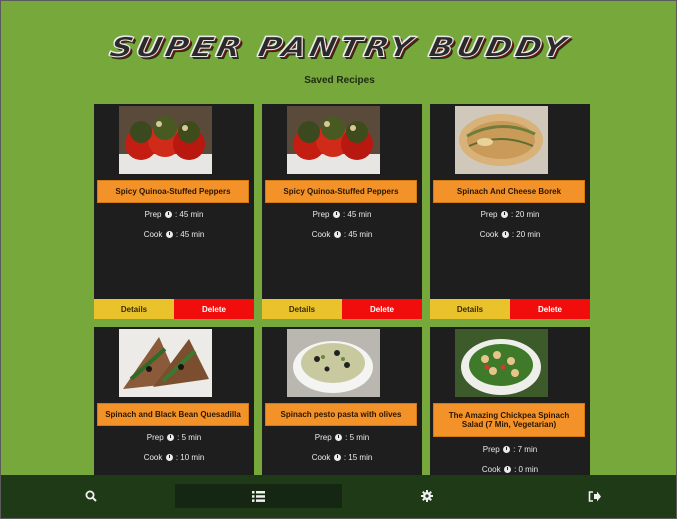 The width and height of the screenshot is (677, 519). I want to click on nav-saved-list-button, so click(258, 496).